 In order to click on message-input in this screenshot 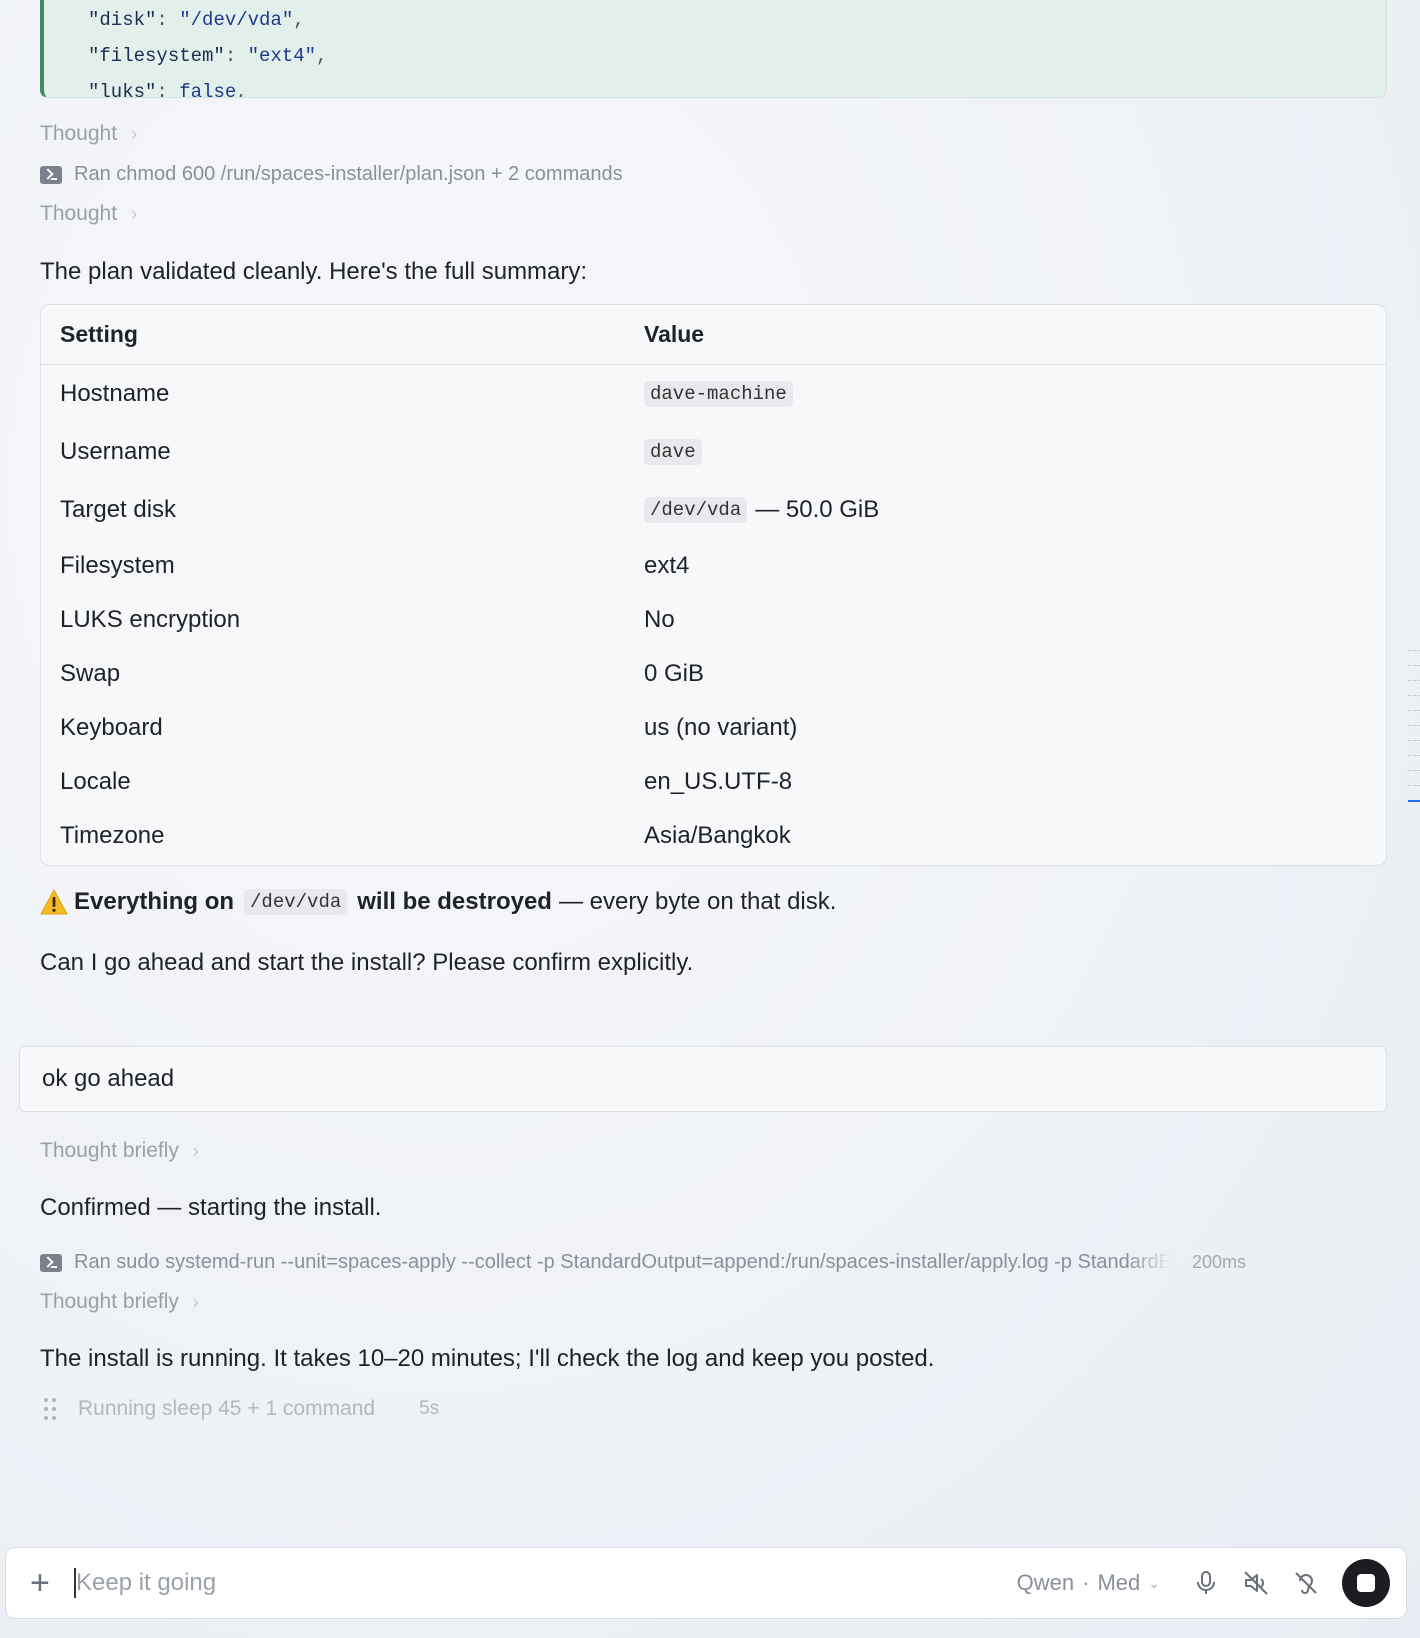, I will do `click(546, 1583)`.